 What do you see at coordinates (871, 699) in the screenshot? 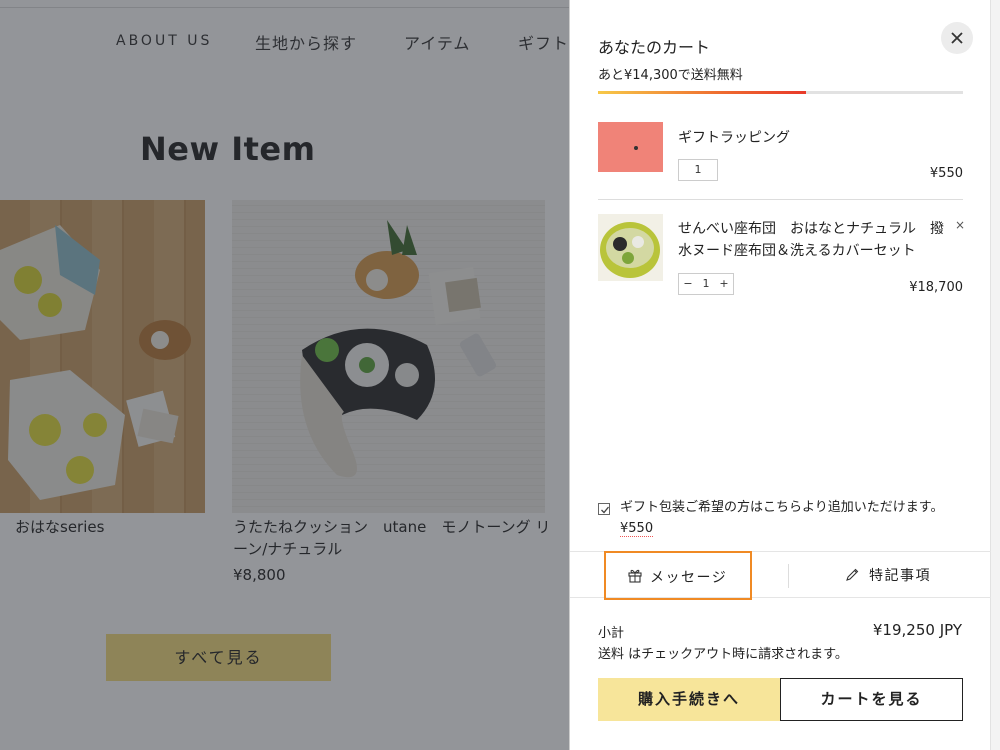
I see `view-cart-button: カートを見る` at bounding box center [871, 699].